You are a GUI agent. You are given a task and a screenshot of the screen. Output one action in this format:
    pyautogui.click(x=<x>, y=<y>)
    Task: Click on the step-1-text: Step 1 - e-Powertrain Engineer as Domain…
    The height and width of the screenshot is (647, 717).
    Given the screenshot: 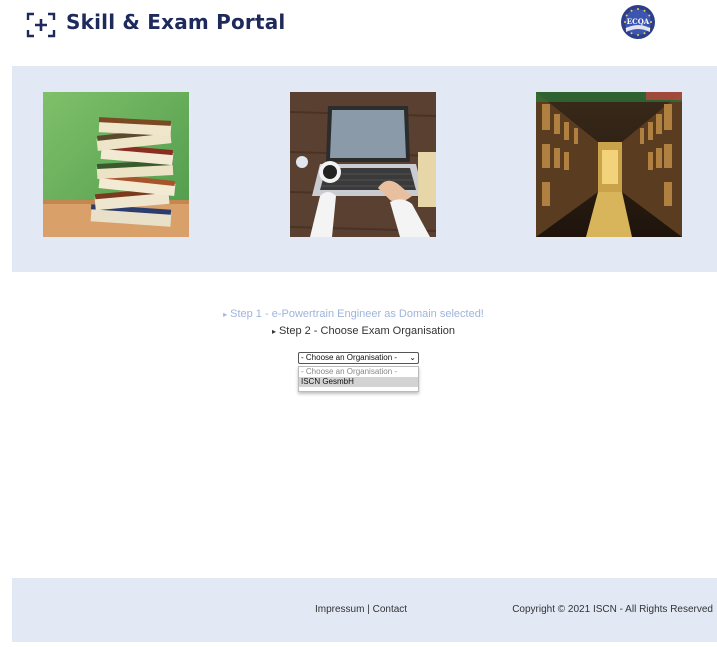 What is the action you would take?
    pyautogui.click(x=357, y=314)
    